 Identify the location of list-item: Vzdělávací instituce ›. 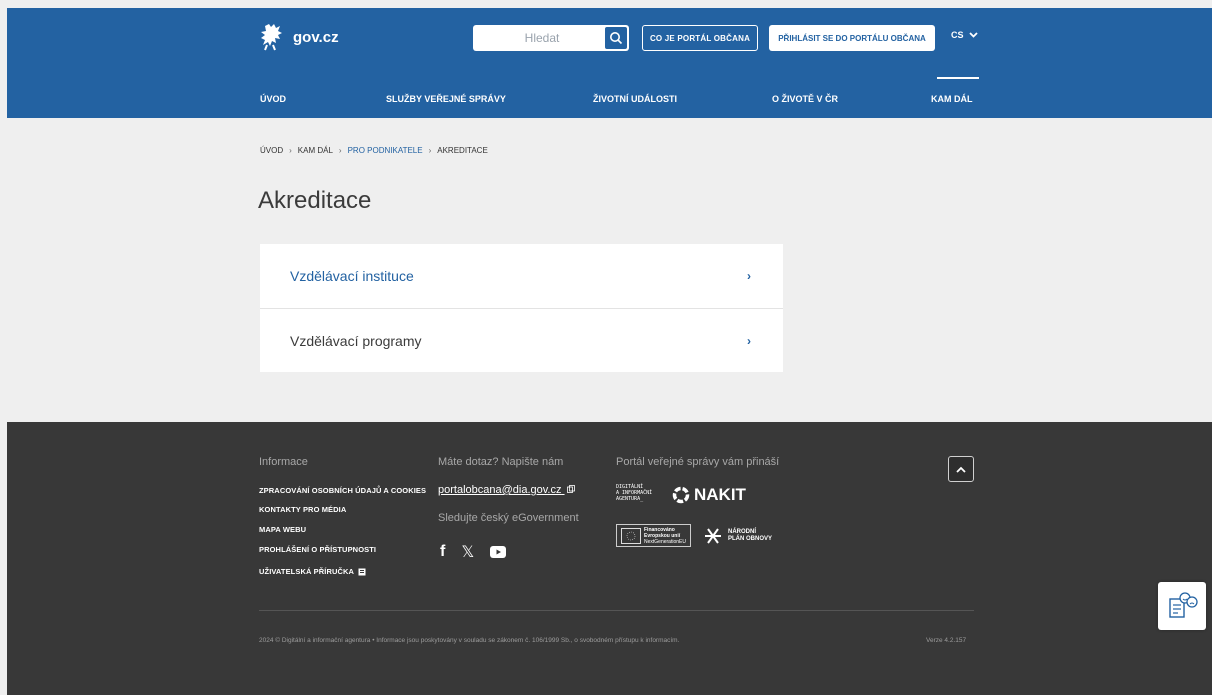
(521, 276).